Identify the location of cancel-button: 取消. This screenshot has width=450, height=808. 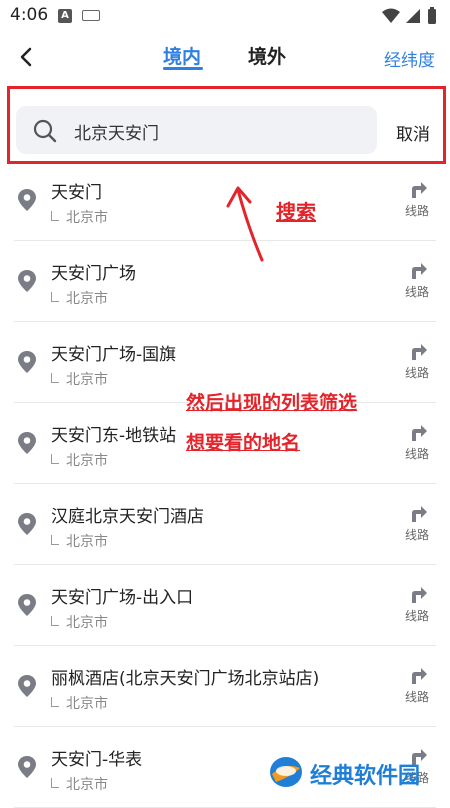
(413, 132).